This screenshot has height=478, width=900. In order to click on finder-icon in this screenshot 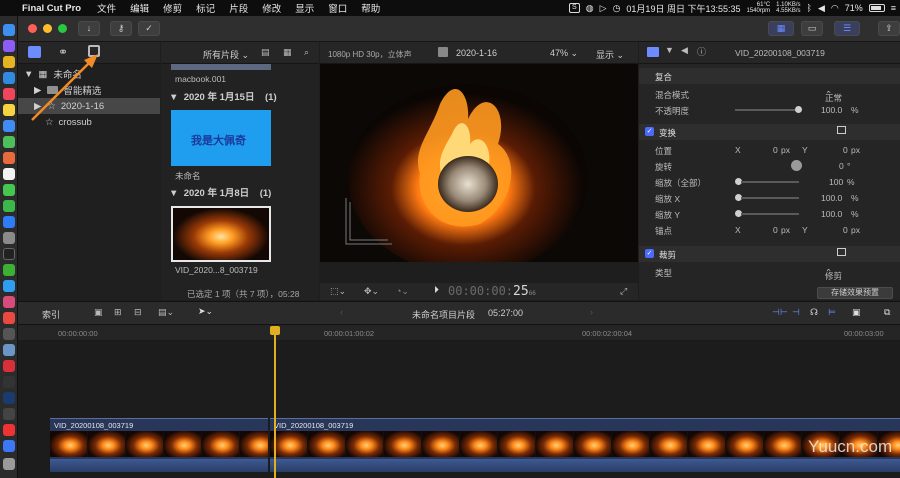, I will do `click(9, 30)`.